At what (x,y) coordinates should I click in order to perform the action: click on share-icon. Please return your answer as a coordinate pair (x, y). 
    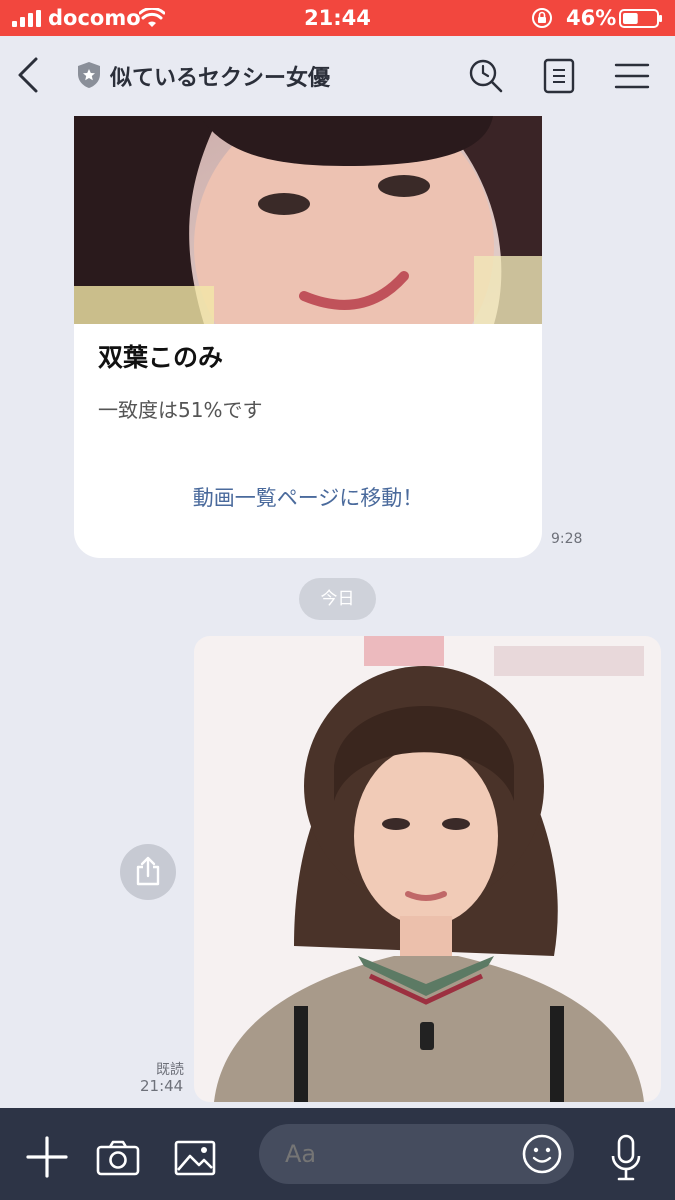
    Looking at the image, I should click on (148, 871).